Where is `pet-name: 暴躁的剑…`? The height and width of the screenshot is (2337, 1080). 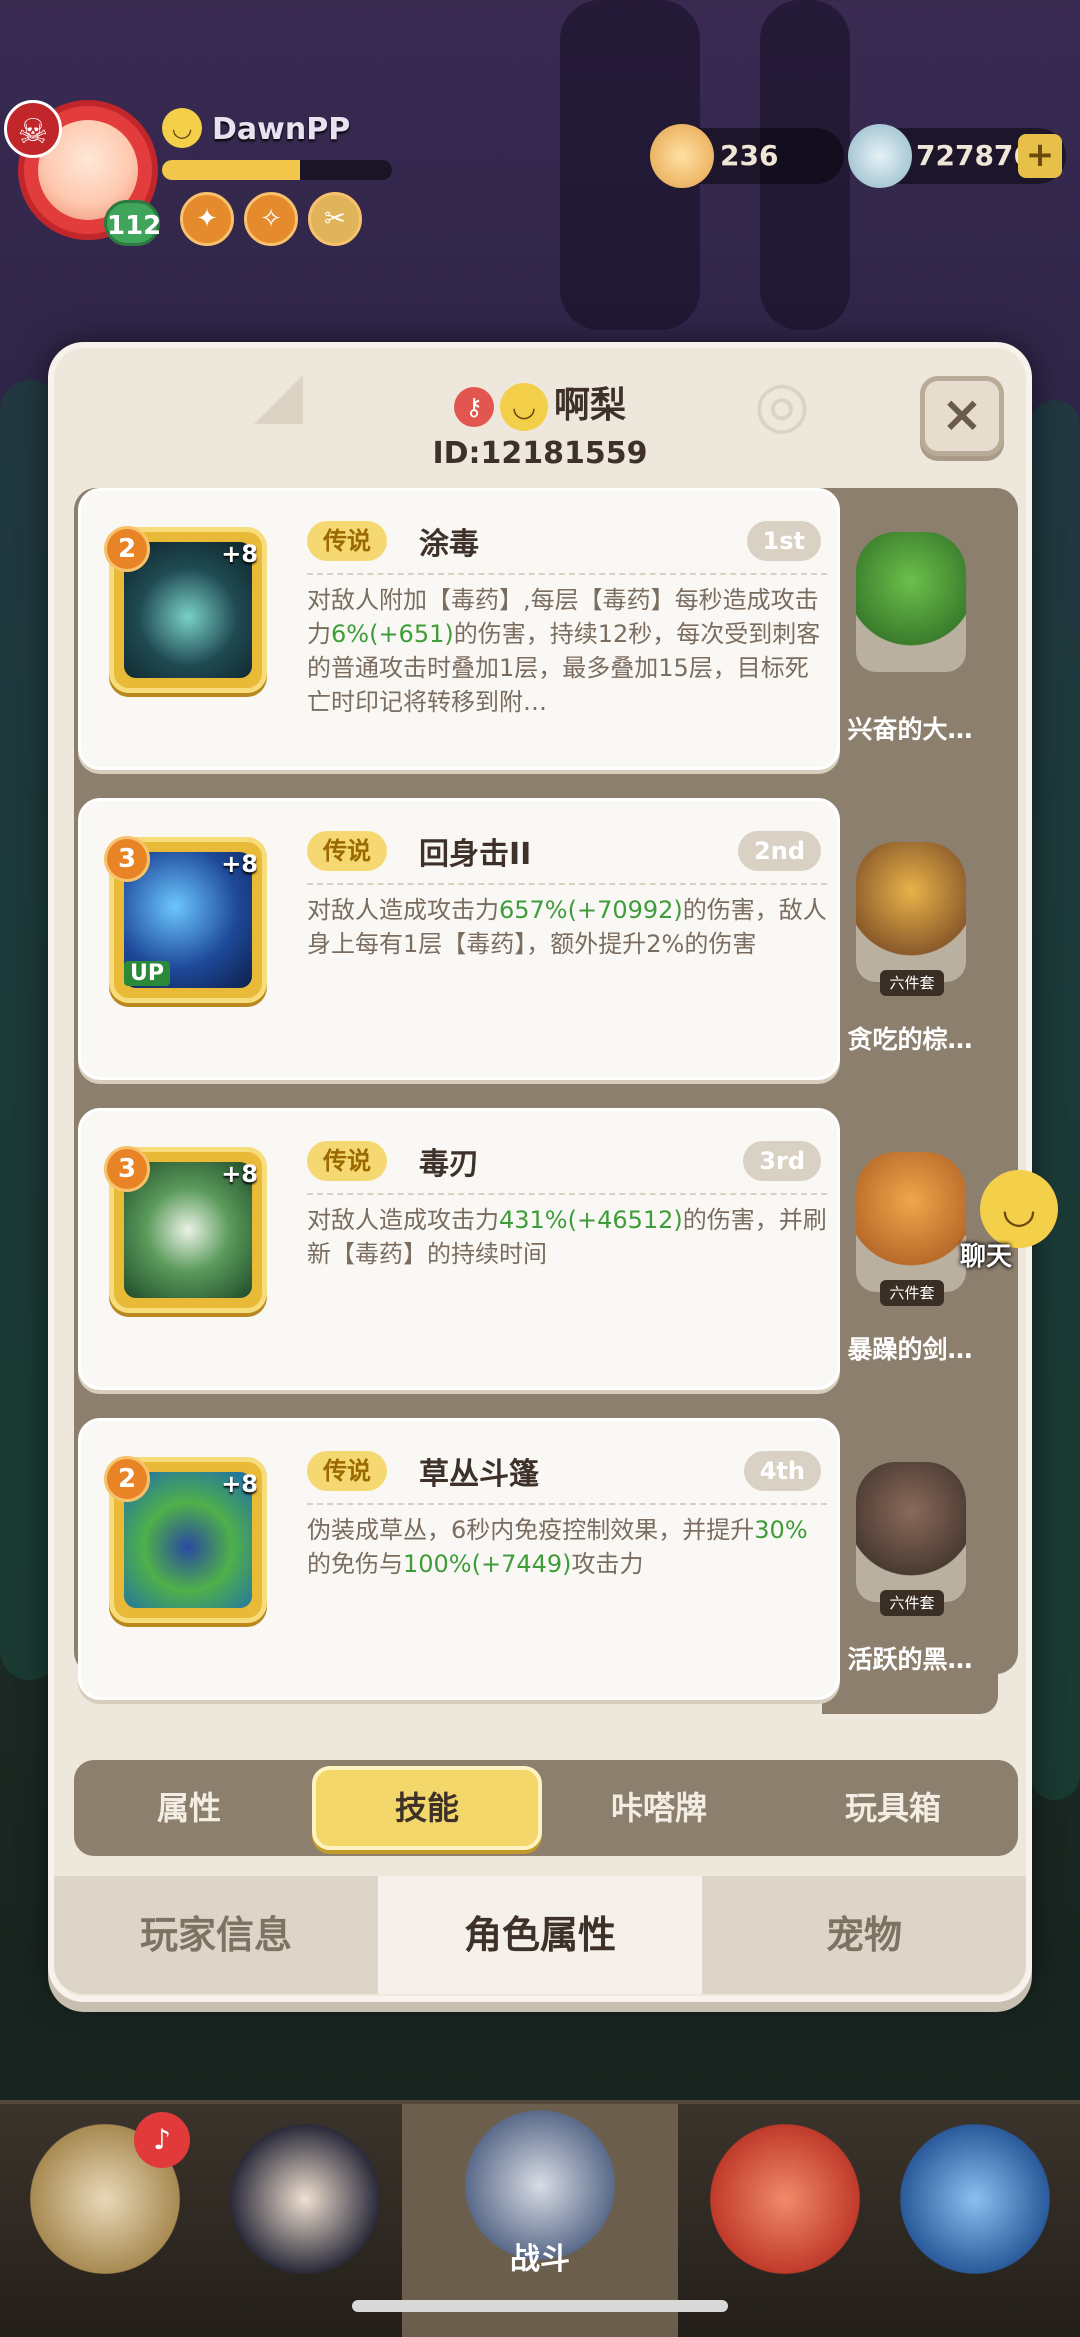
pet-name: 暴躁的剑… is located at coordinates (910, 1349).